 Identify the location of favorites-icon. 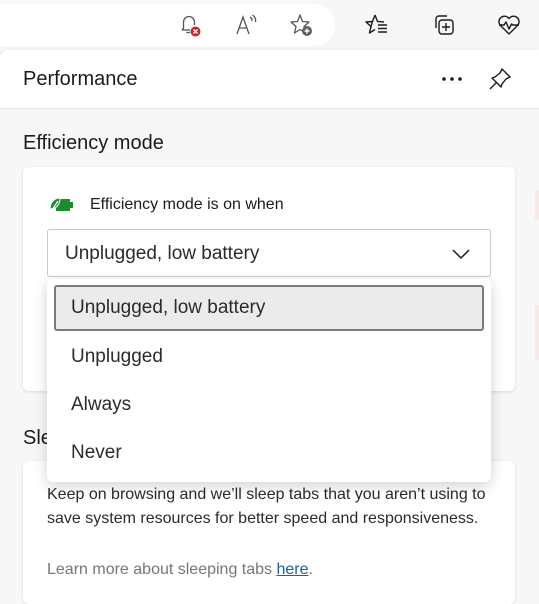
(377, 25).